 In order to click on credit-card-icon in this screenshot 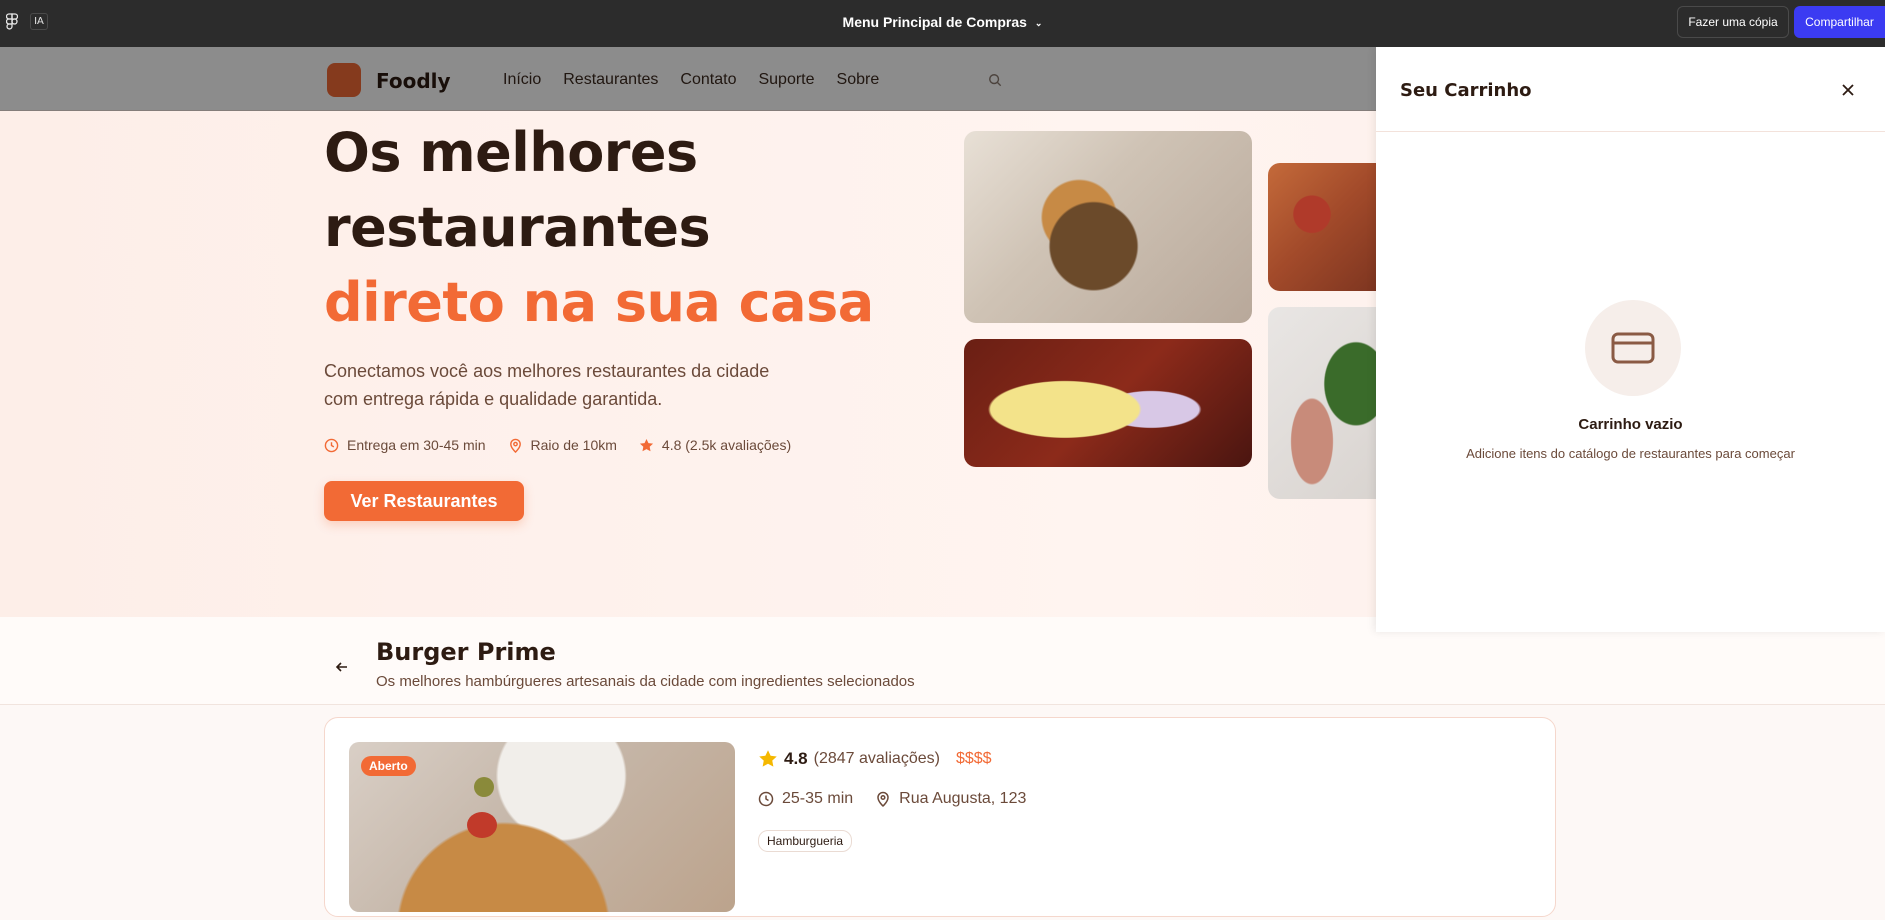, I will do `click(1633, 348)`.